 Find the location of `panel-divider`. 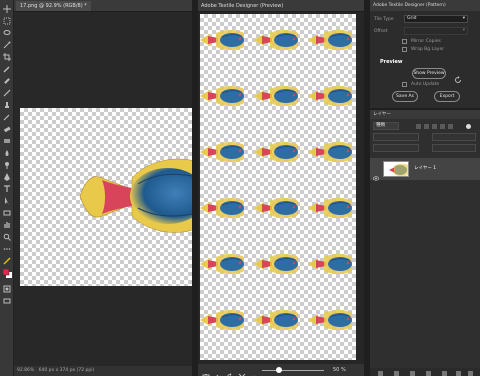

panel-divider is located at coordinates (195, 188).